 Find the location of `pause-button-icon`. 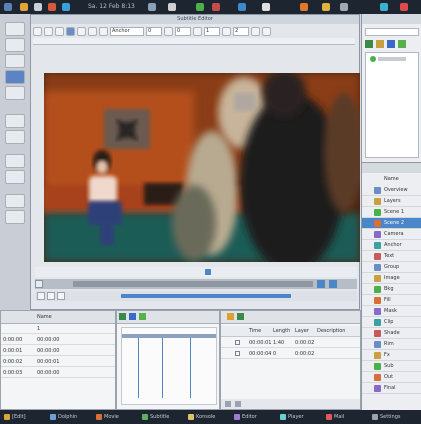

pause-button-icon is located at coordinates (51, 296).